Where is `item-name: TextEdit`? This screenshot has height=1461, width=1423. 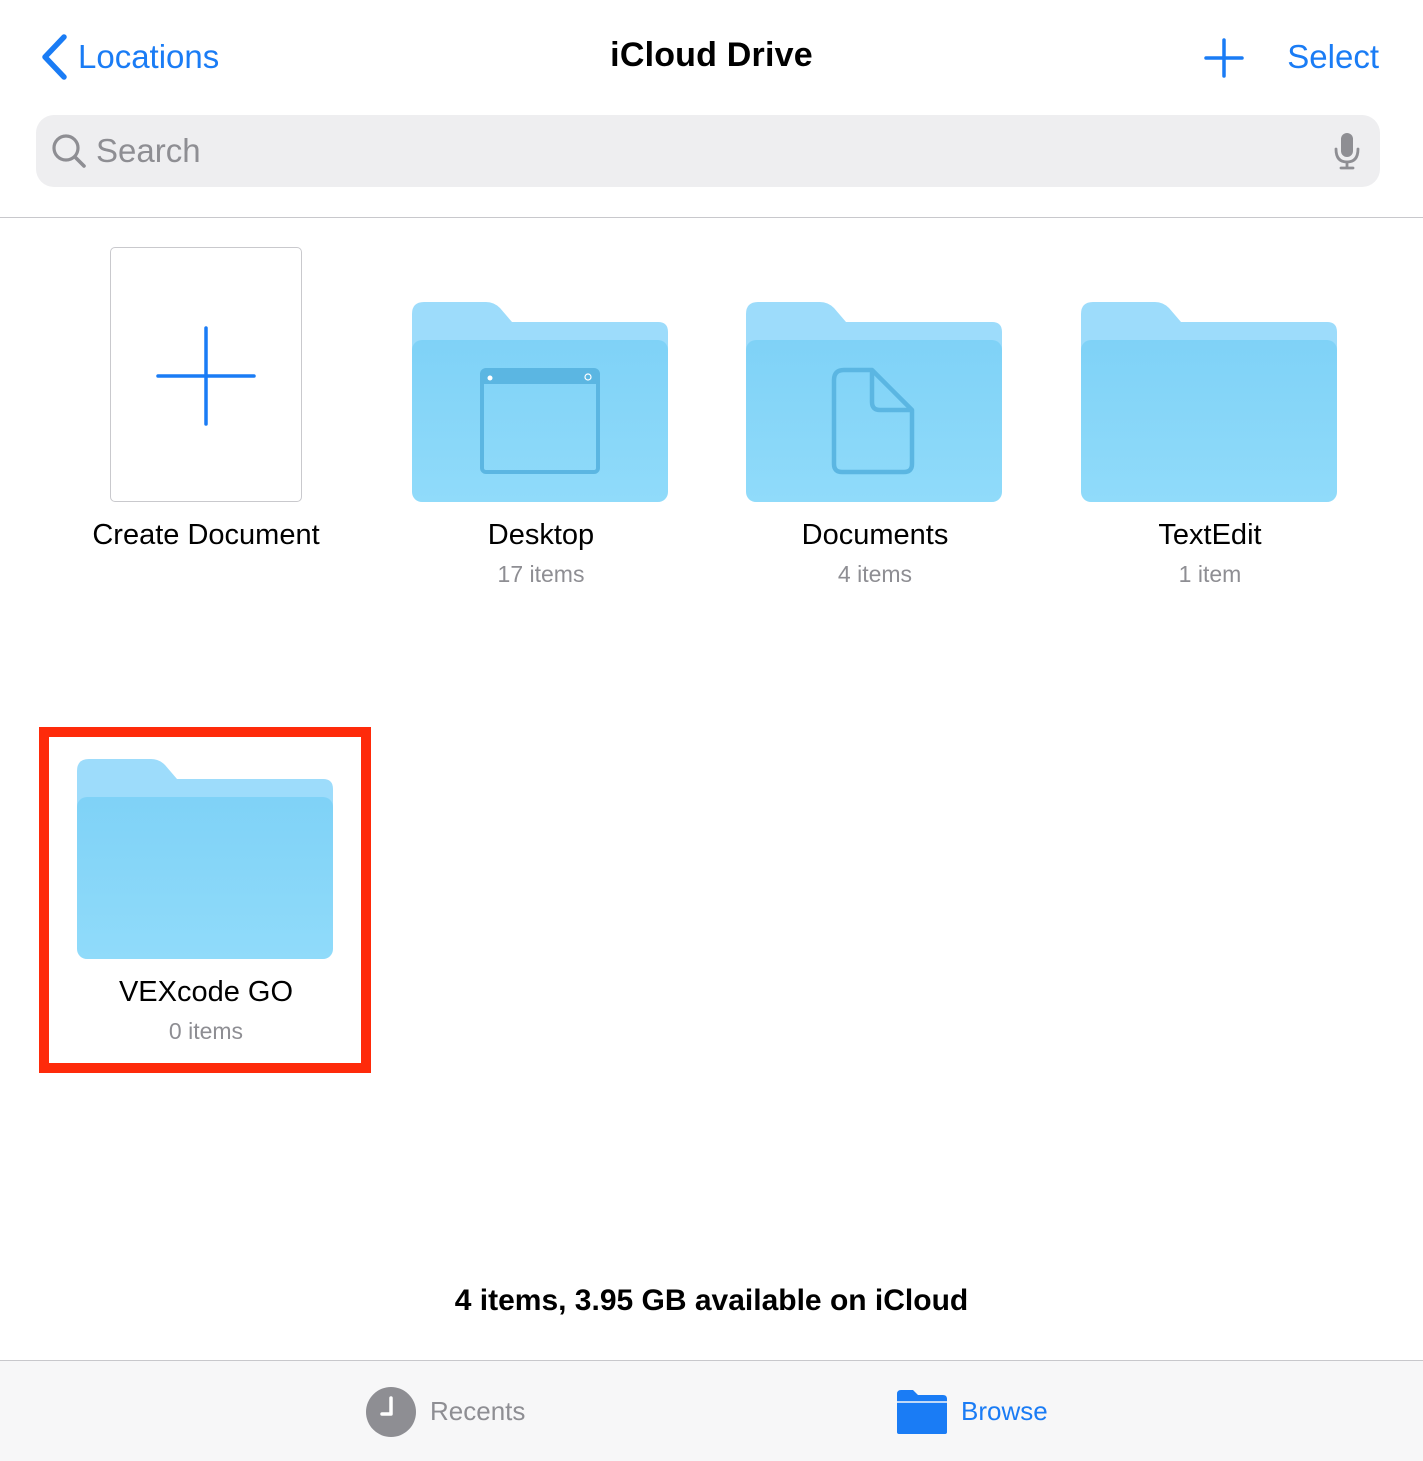 item-name: TextEdit is located at coordinates (1210, 535).